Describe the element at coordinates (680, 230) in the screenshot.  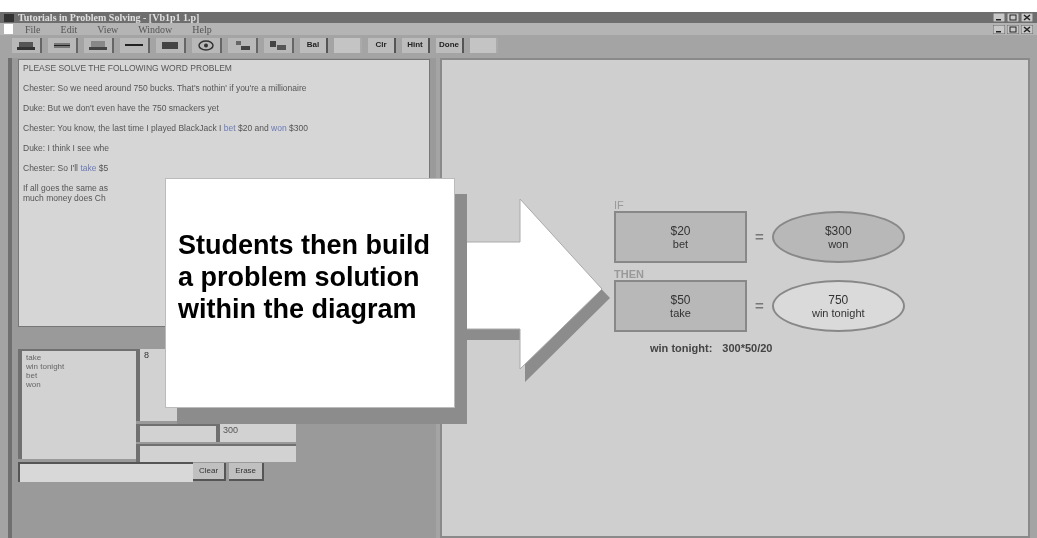
I see `value-text: $20` at that location.